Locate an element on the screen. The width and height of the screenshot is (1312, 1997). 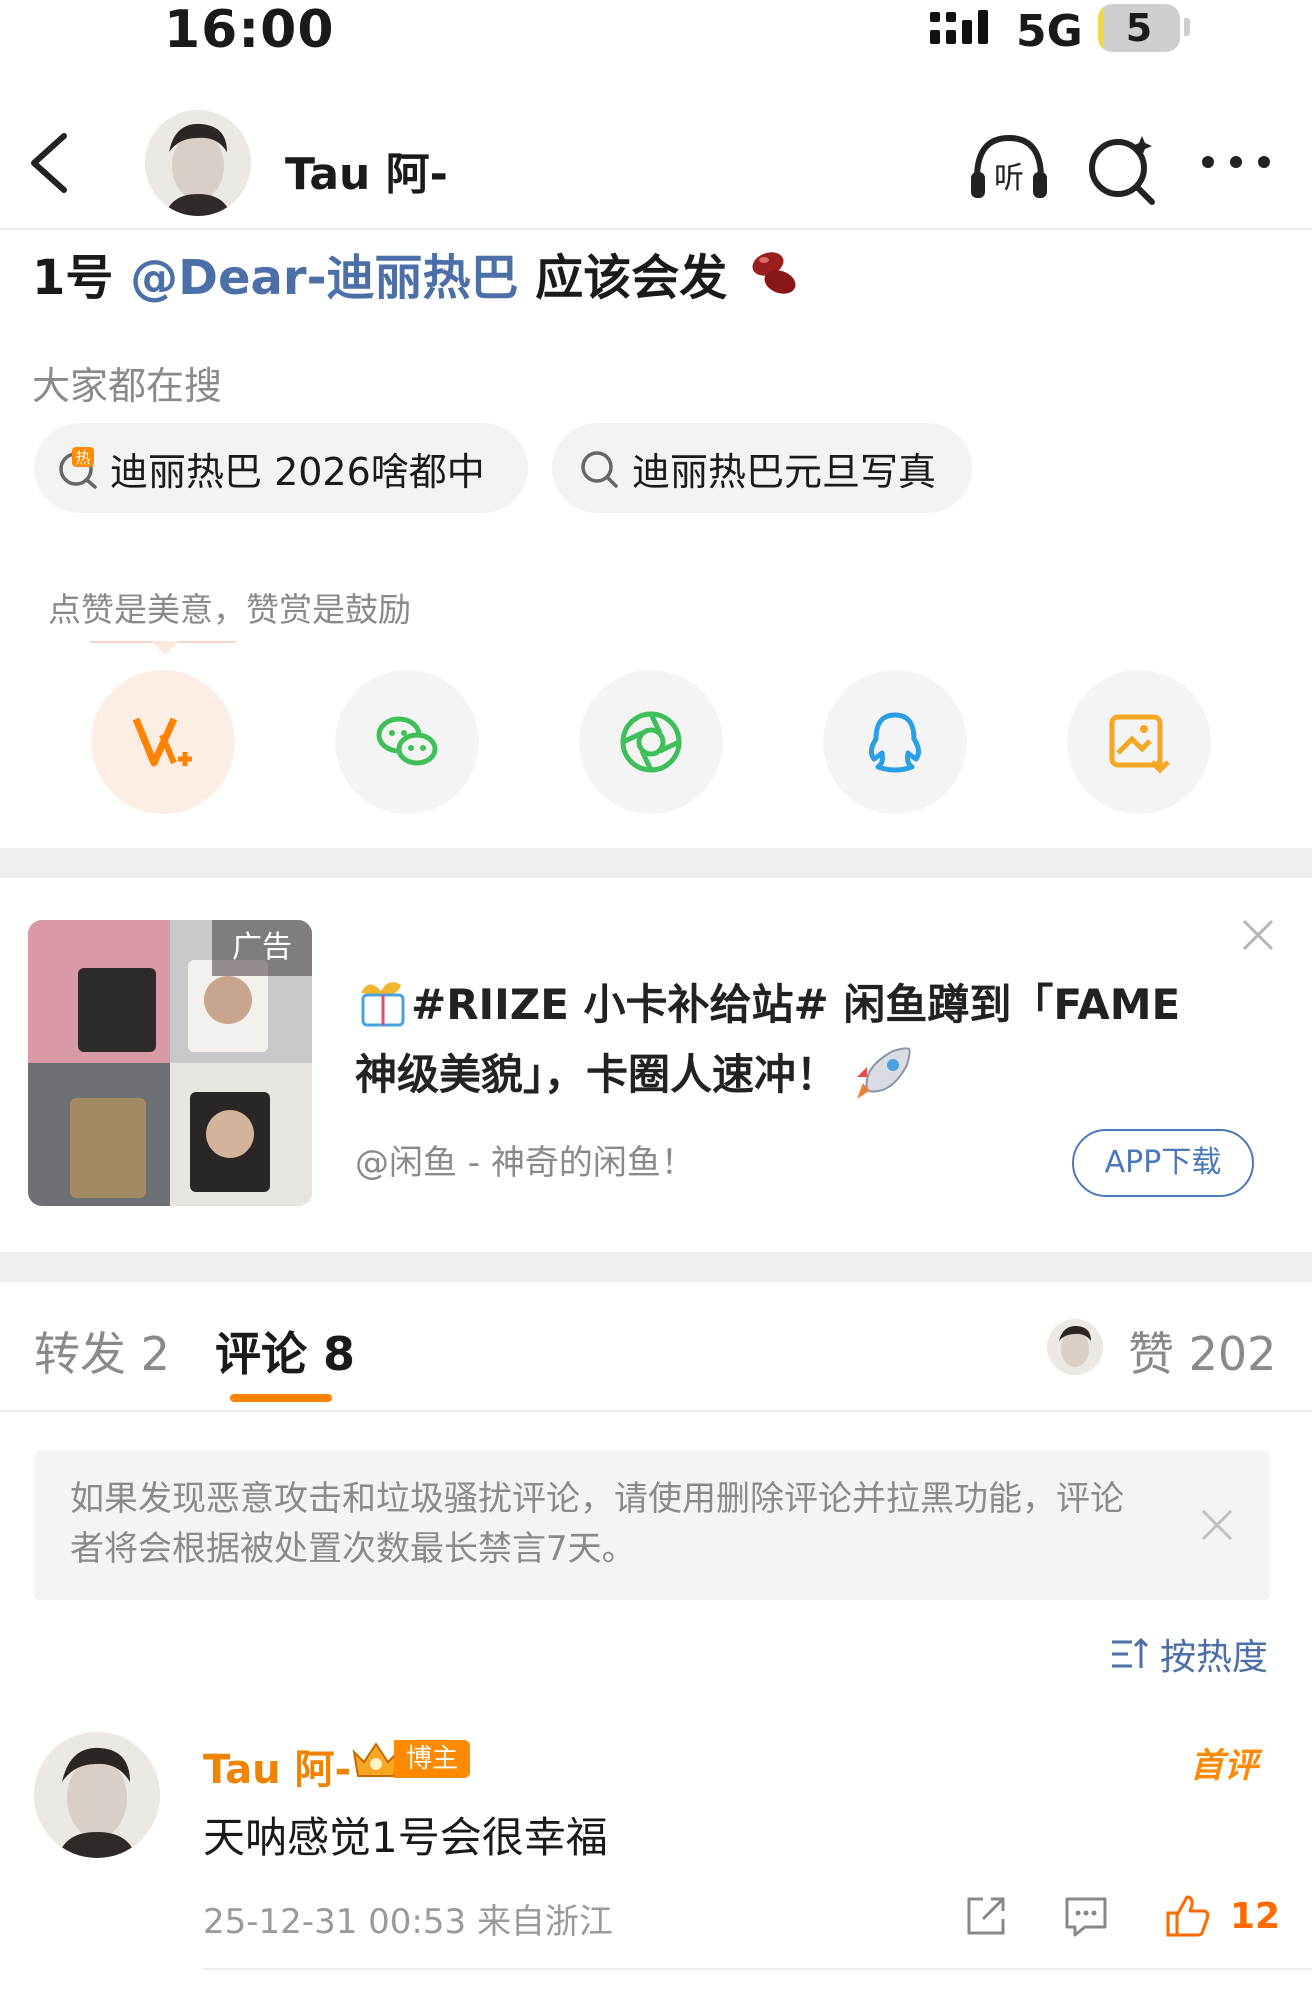
post-suffix: 应该会发 is located at coordinates (623, 278).